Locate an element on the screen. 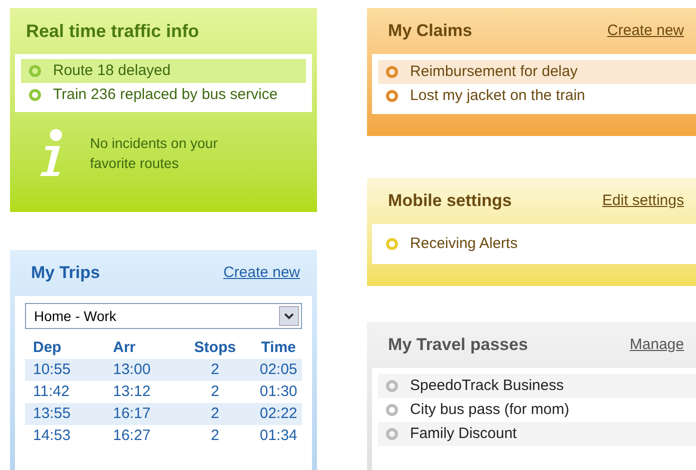 Image resolution: width=696 pixels, height=470 pixels. list-item: Reimbursement for delay is located at coordinates (537, 72).